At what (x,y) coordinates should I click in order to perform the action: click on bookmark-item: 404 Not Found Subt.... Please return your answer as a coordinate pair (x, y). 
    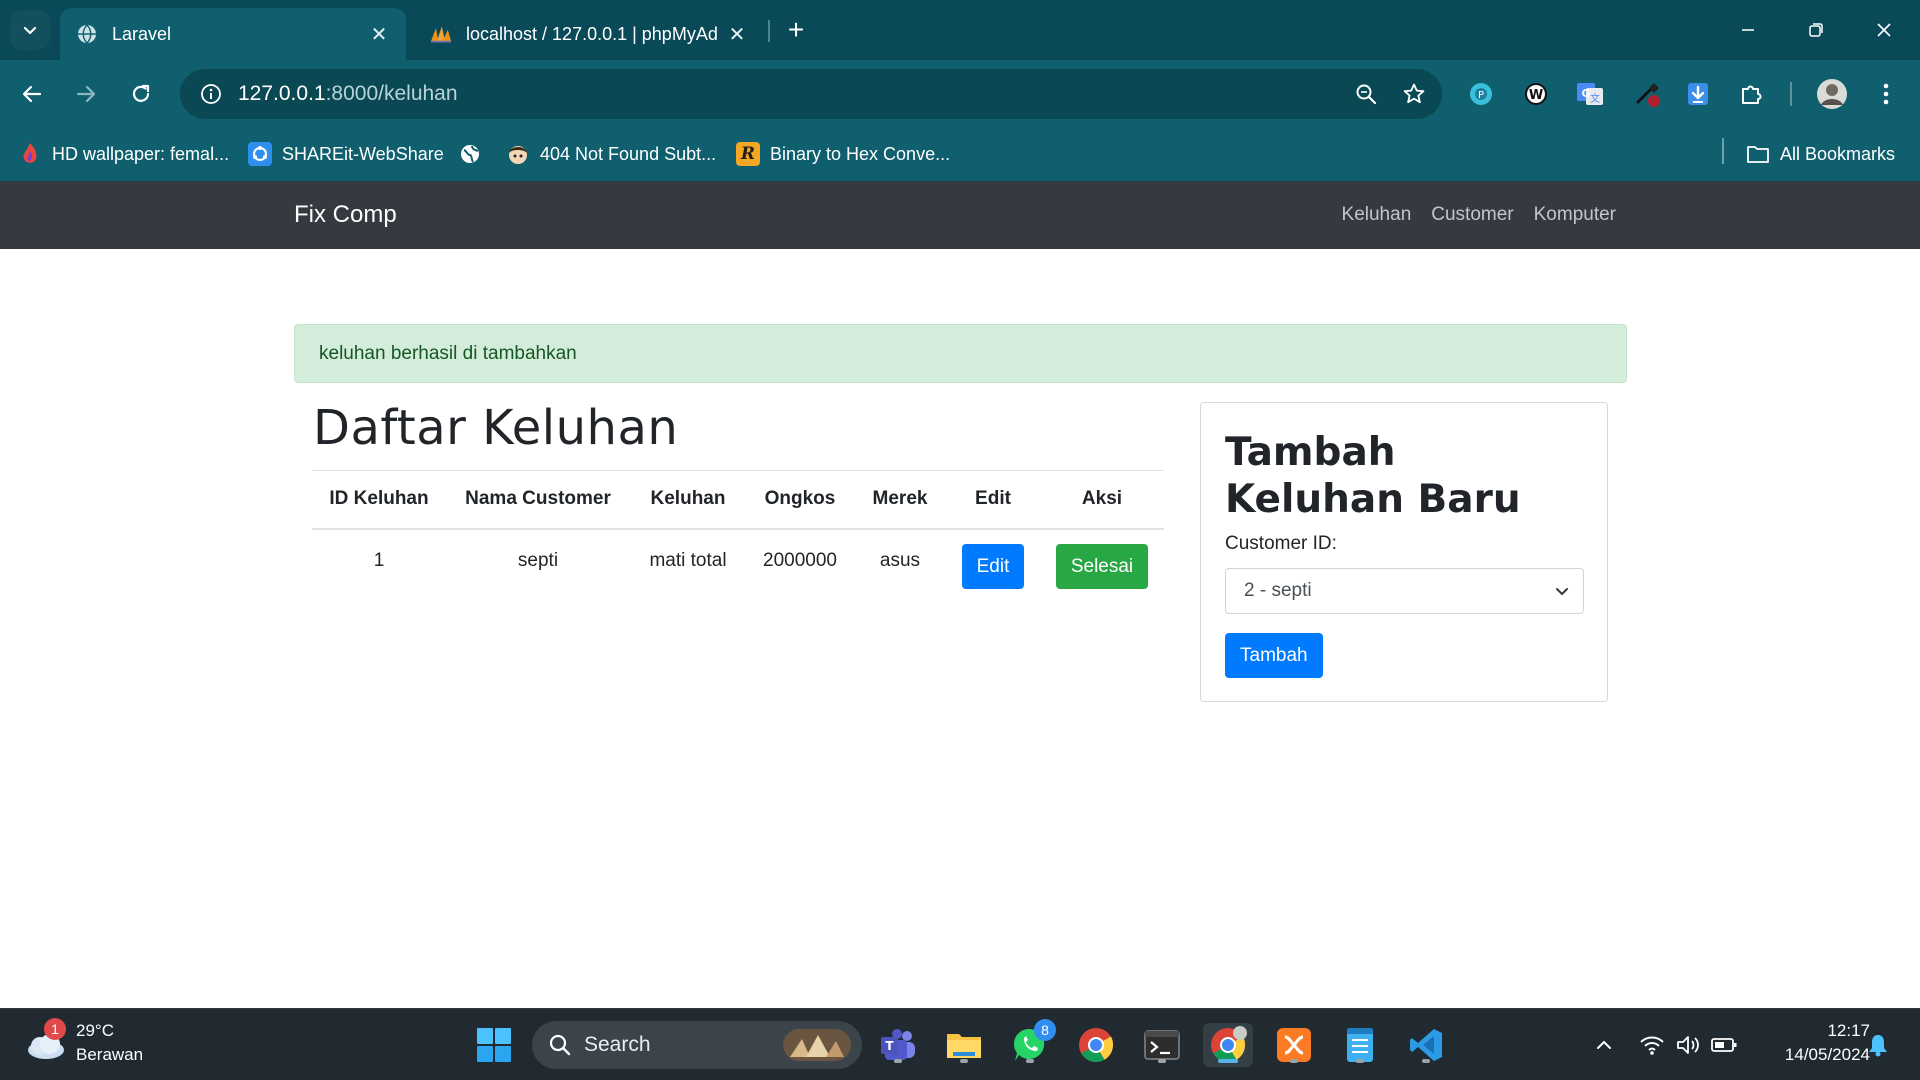
    Looking at the image, I should click on (611, 154).